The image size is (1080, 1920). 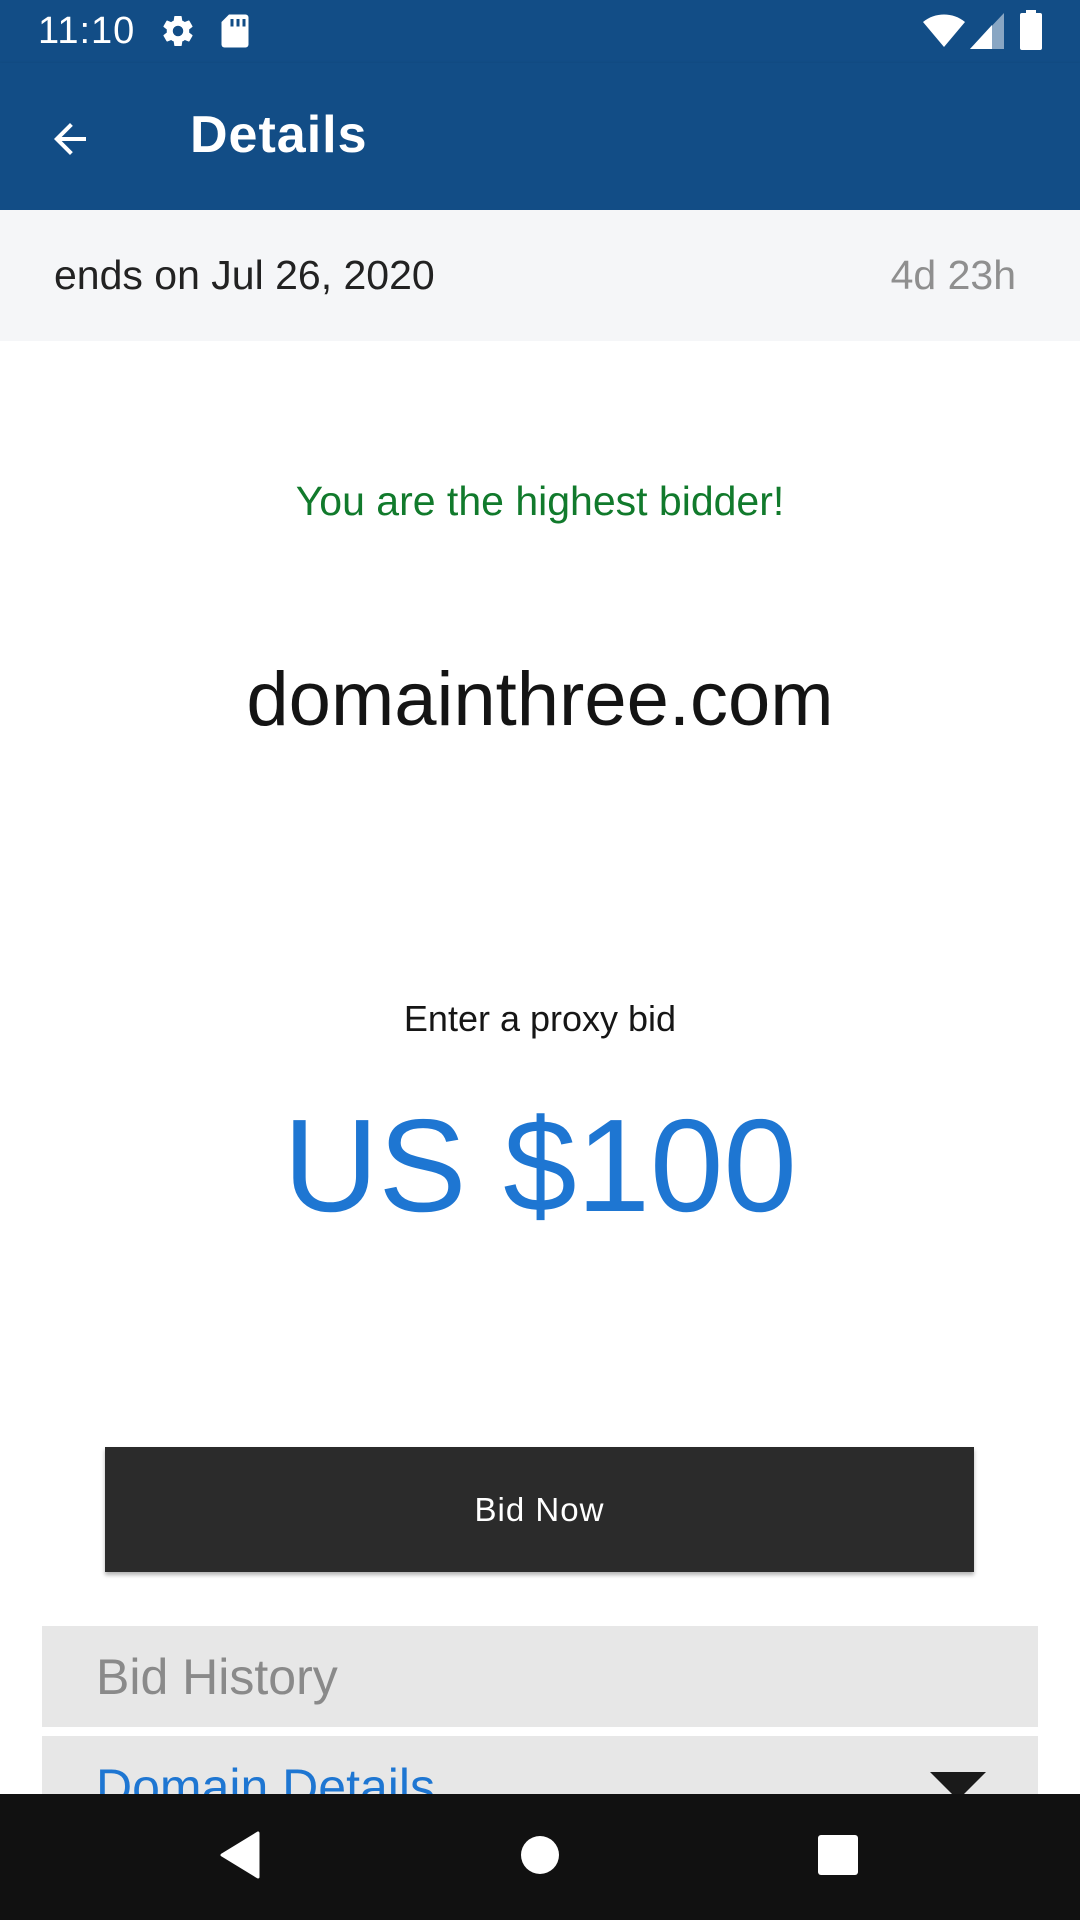 What do you see at coordinates (540, 1165) in the screenshot?
I see `bid-amount-input: US $100` at bounding box center [540, 1165].